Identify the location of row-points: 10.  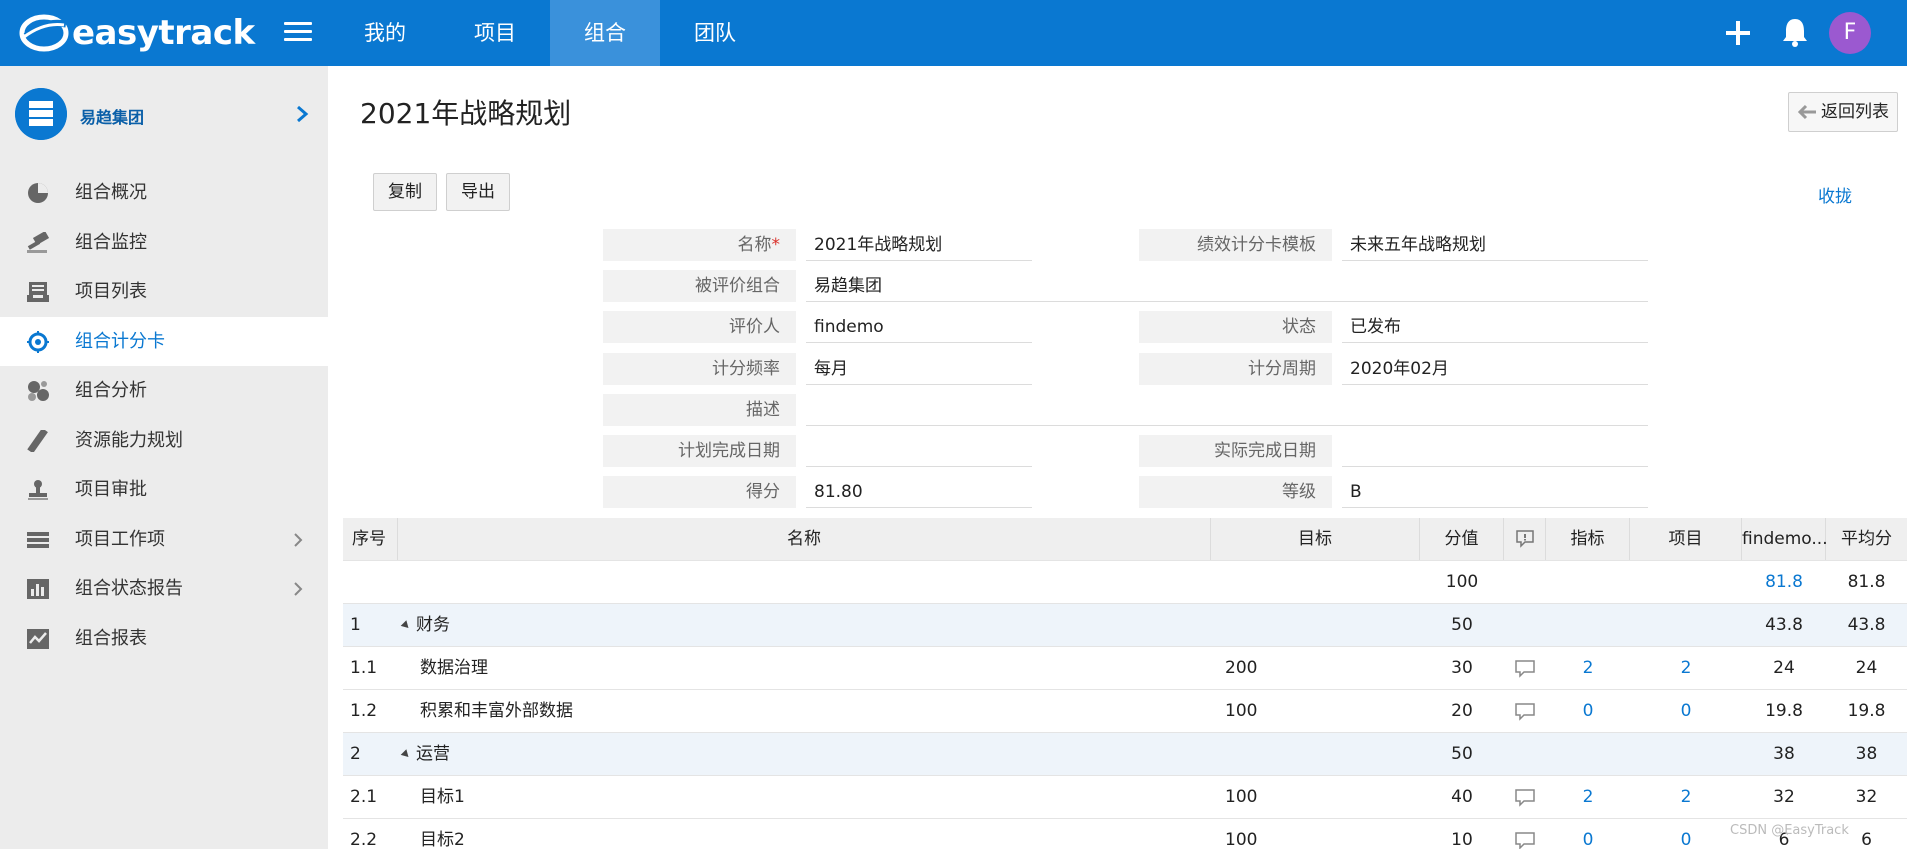
(1462, 839).